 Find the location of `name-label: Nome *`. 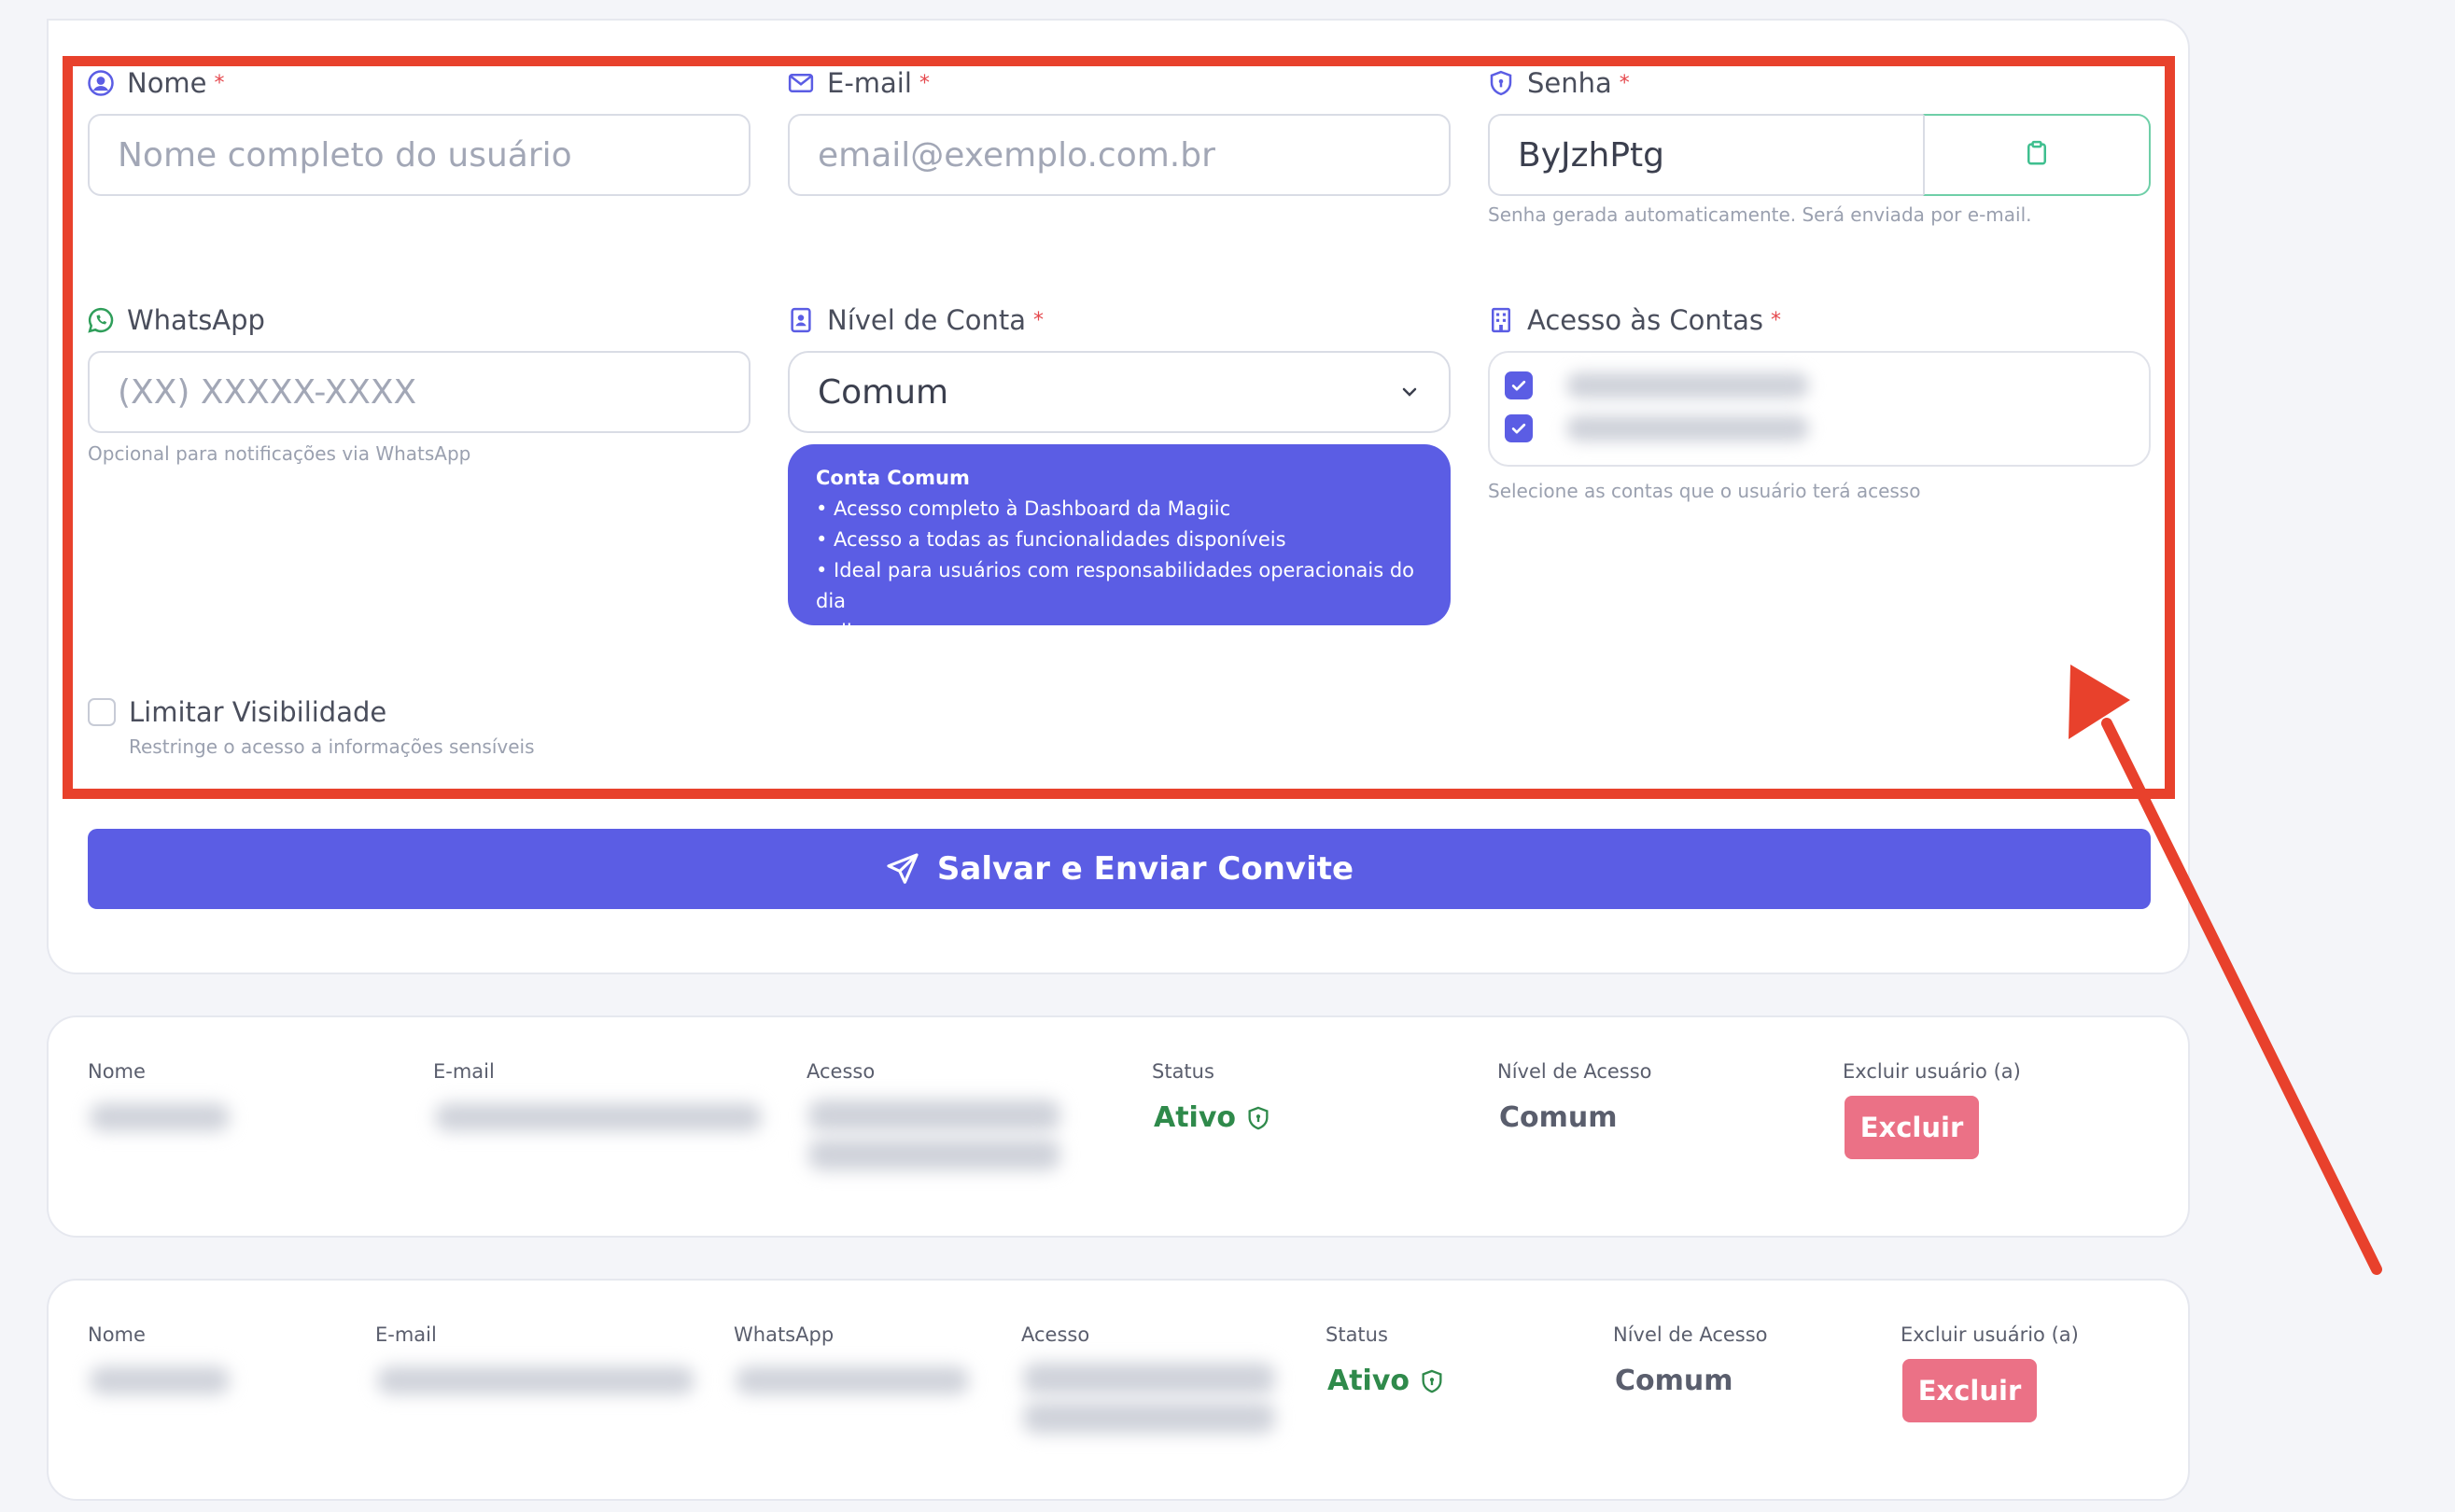

name-label: Nome * is located at coordinates (155, 83).